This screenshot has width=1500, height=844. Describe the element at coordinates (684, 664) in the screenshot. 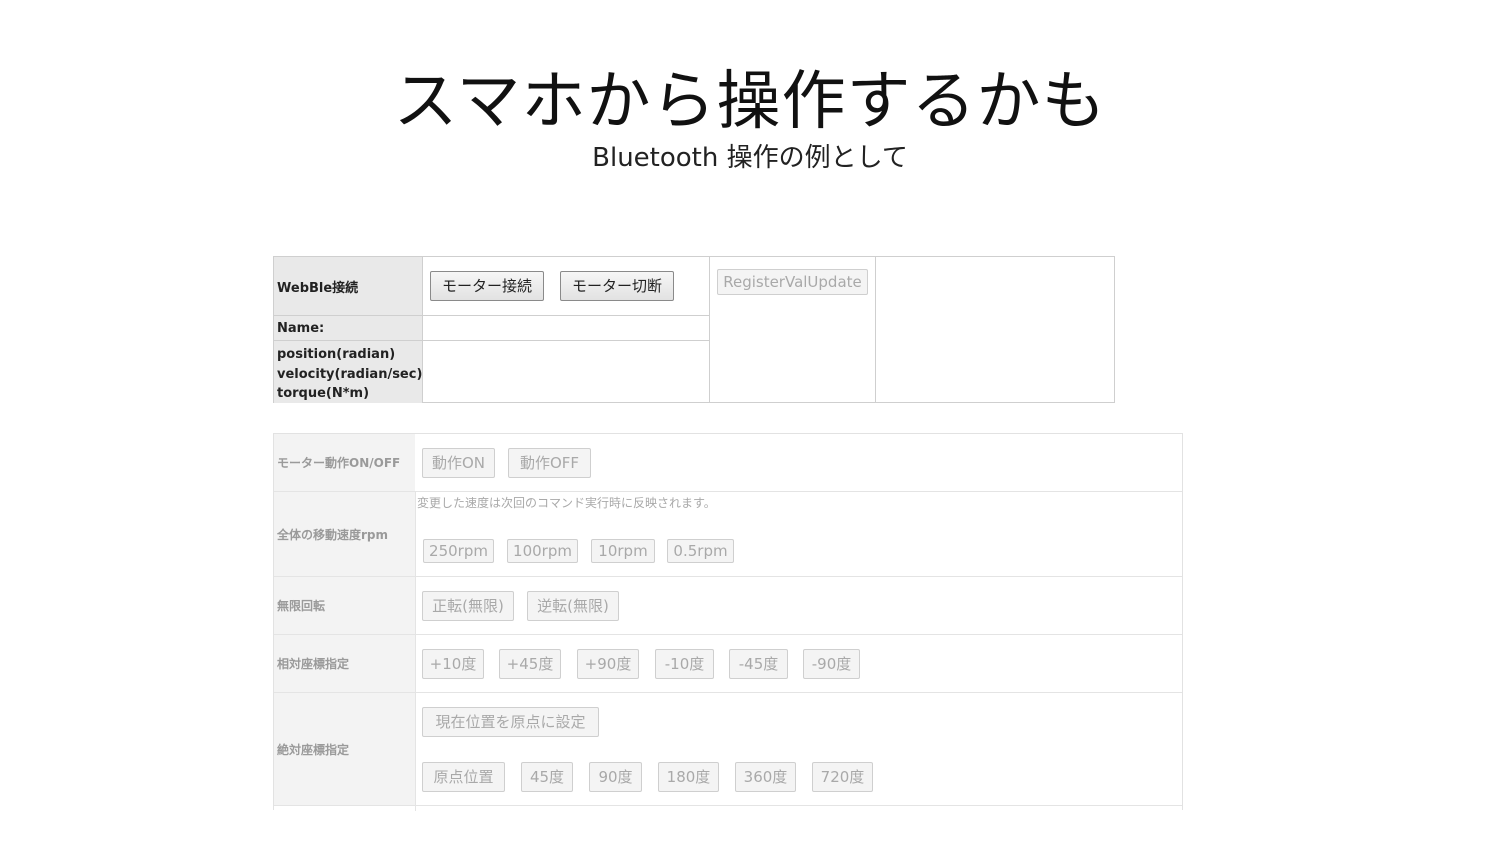

I see `relative-minus10-button: -10度` at that location.